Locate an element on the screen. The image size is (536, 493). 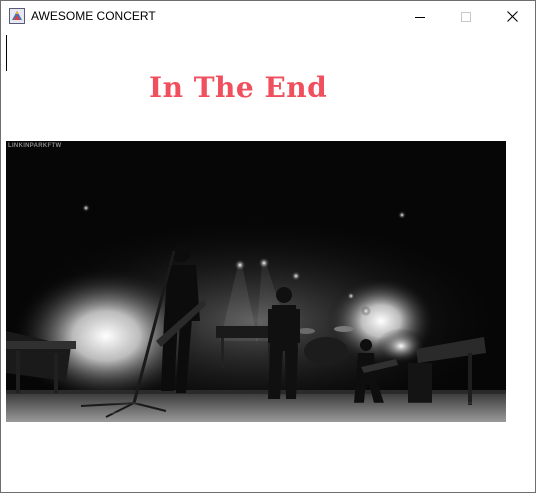
java-app-icon is located at coordinates (17, 16).